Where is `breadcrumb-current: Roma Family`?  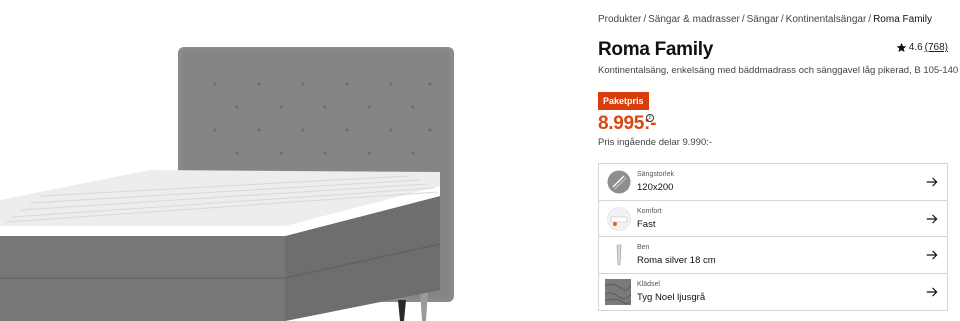 breadcrumb-current: Roma Family is located at coordinates (902, 19).